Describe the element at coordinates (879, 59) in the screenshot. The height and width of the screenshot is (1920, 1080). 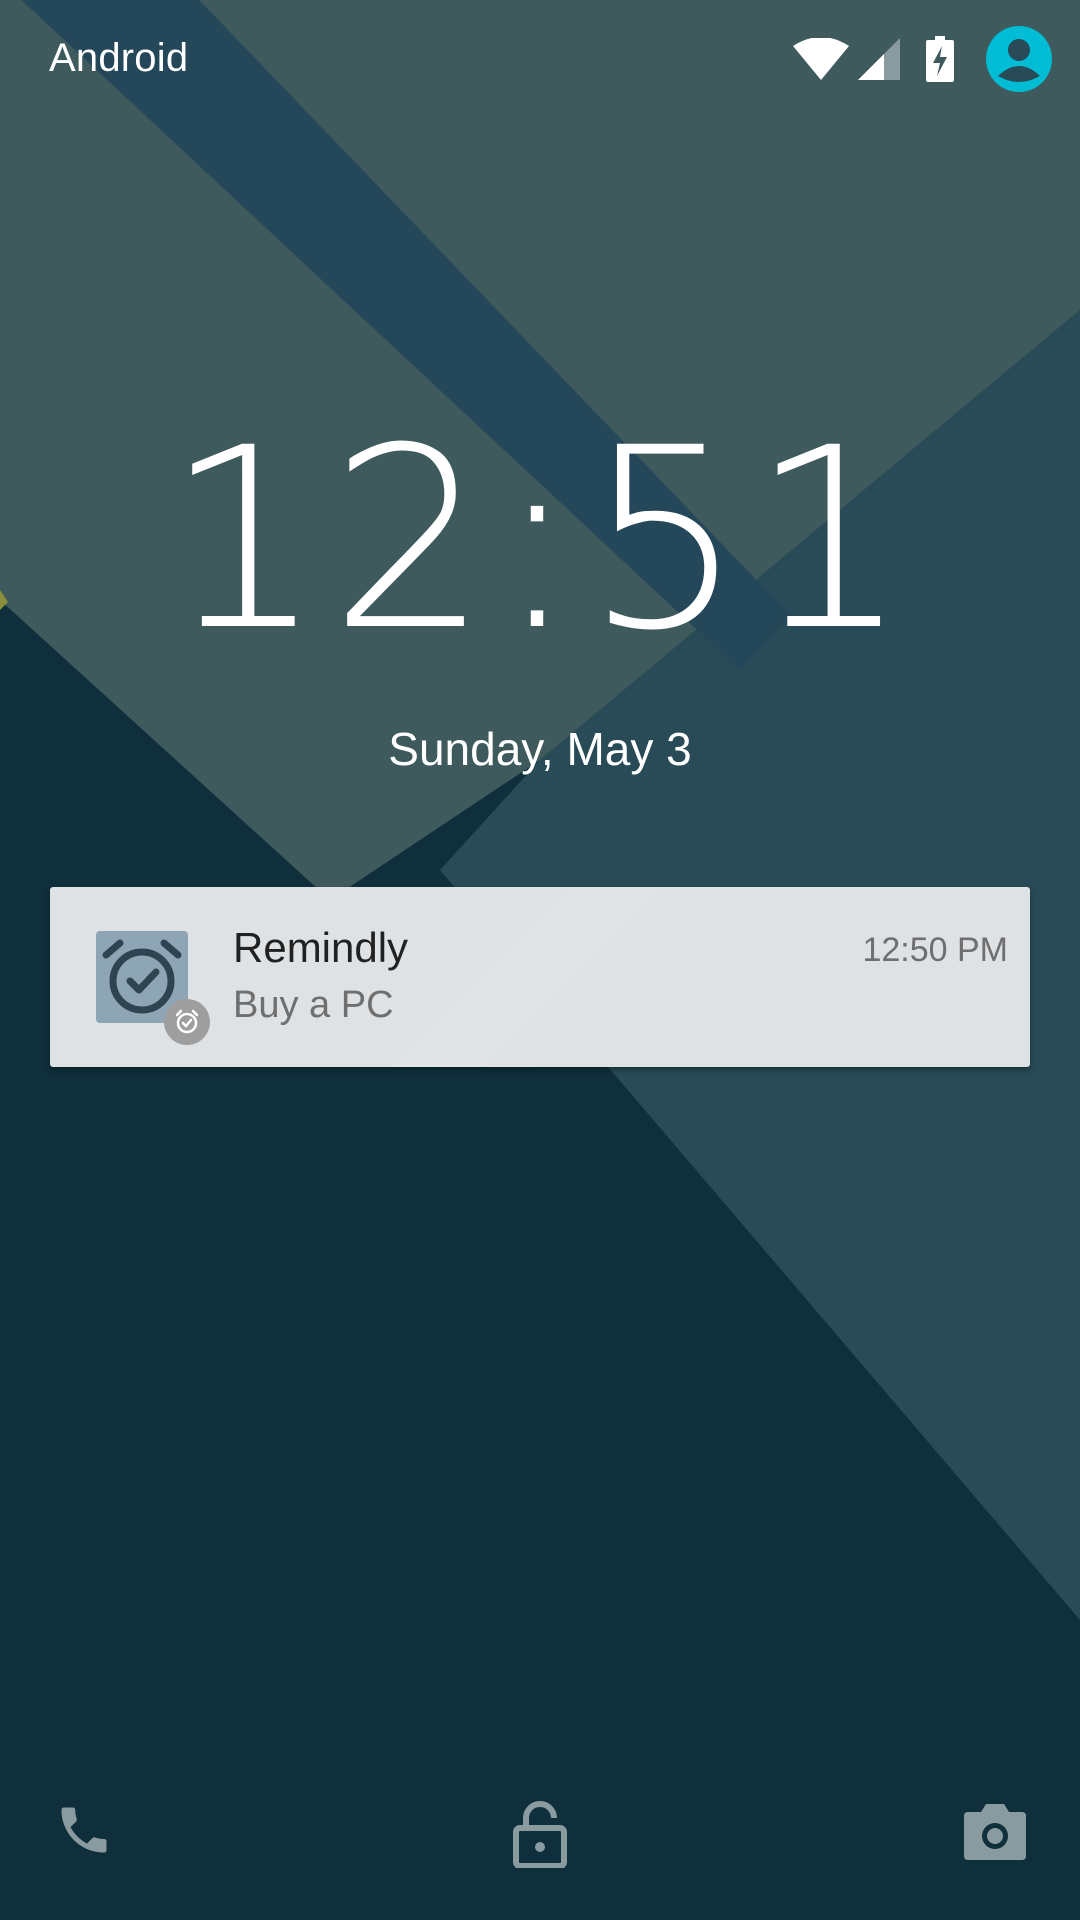
I see `cell-signal-icon` at that location.